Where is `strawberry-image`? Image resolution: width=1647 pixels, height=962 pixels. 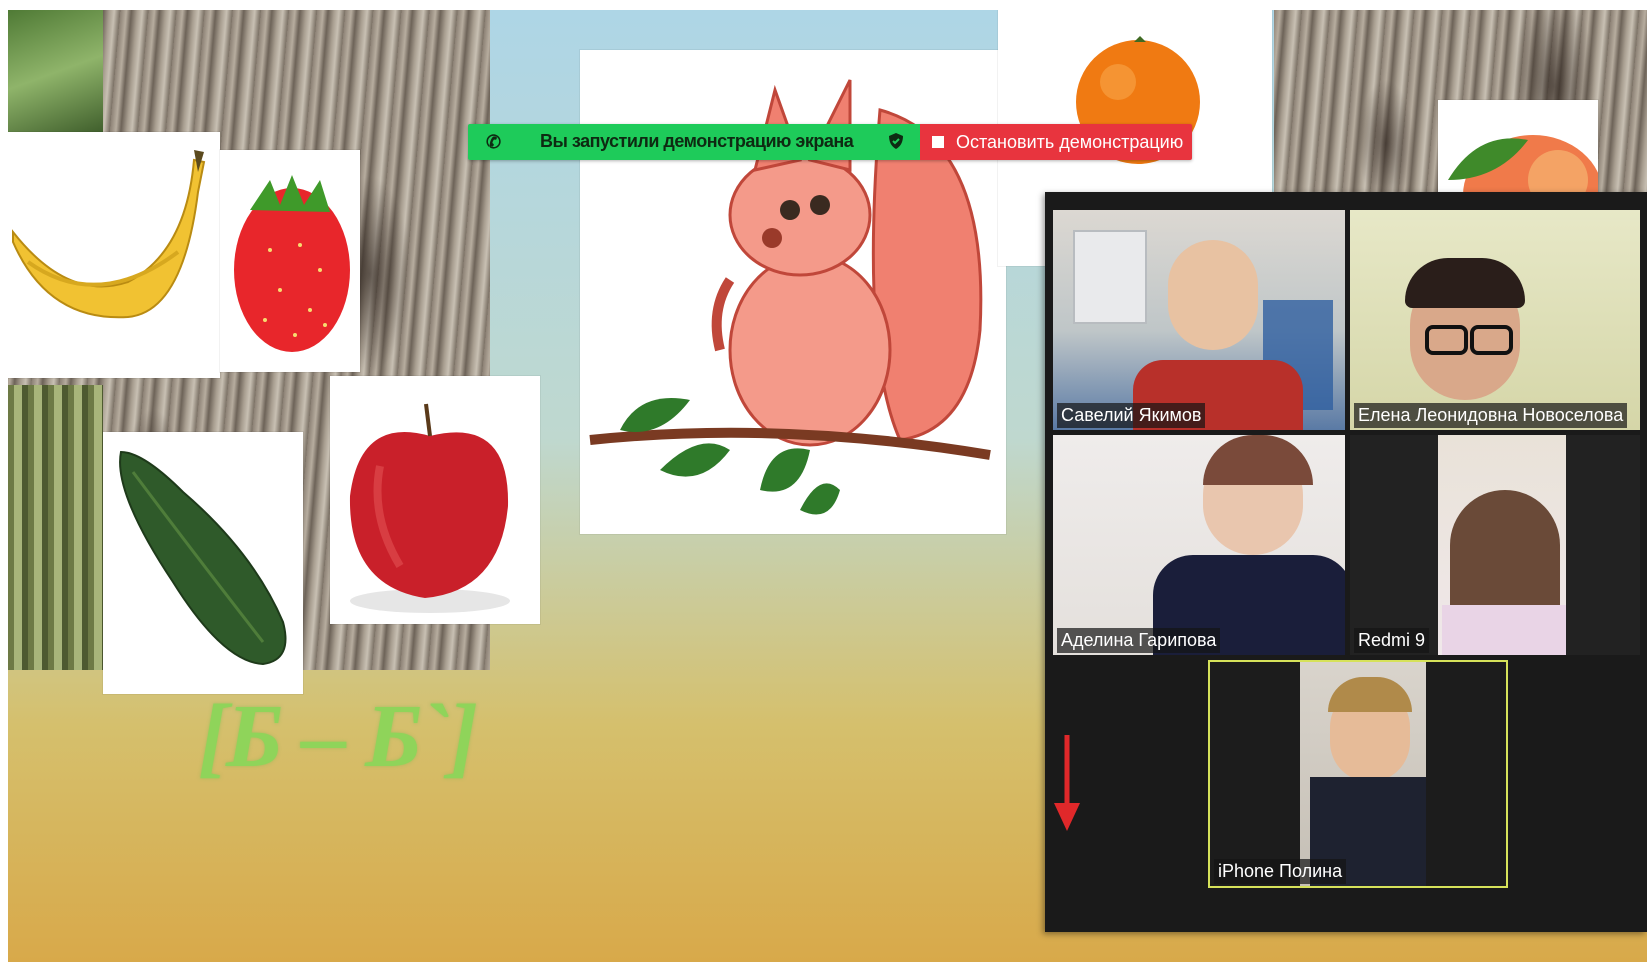
strawberry-image is located at coordinates (290, 261).